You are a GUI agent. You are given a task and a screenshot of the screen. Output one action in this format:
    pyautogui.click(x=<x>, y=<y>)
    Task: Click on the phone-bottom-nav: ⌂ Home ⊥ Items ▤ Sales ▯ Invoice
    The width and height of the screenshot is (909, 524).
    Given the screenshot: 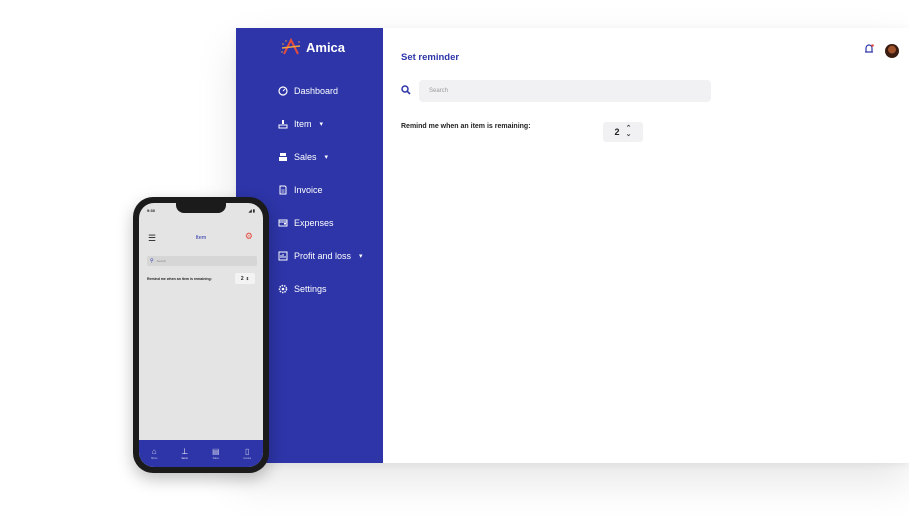 What is the action you would take?
    pyautogui.click(x=201, y=453)
    